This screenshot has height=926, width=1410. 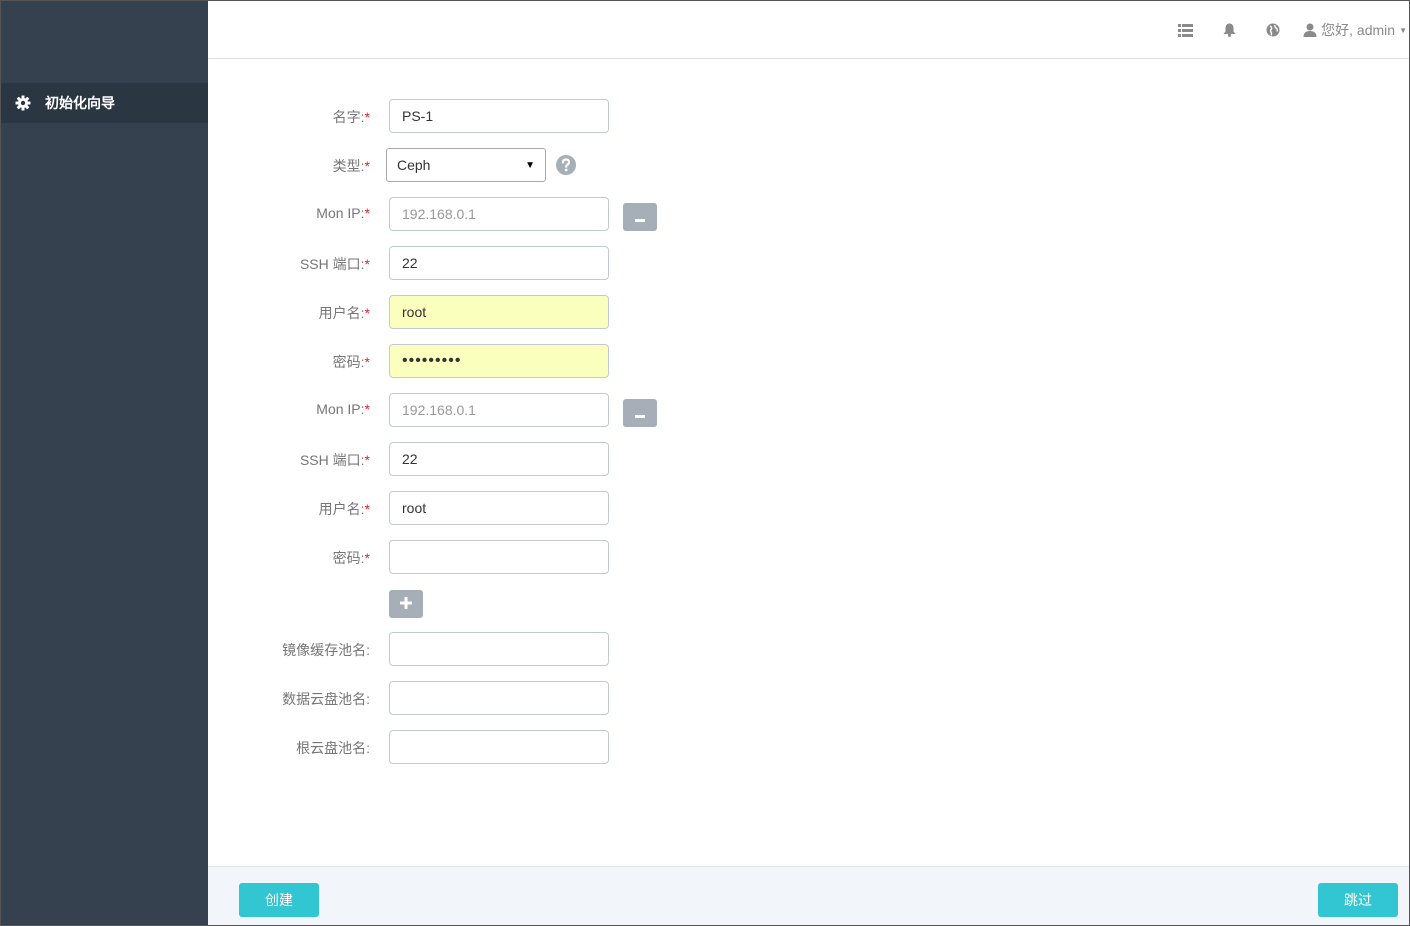 I want to click on form-row-mon2-password: 密码:*, so click(x=508, y=557).